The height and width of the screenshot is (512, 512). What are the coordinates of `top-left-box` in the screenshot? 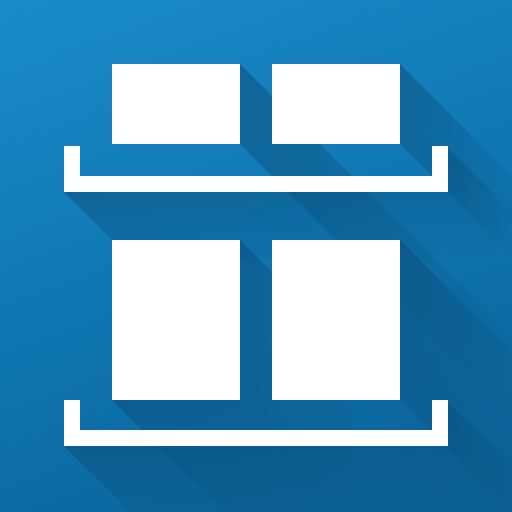 It's located at (176, 104).